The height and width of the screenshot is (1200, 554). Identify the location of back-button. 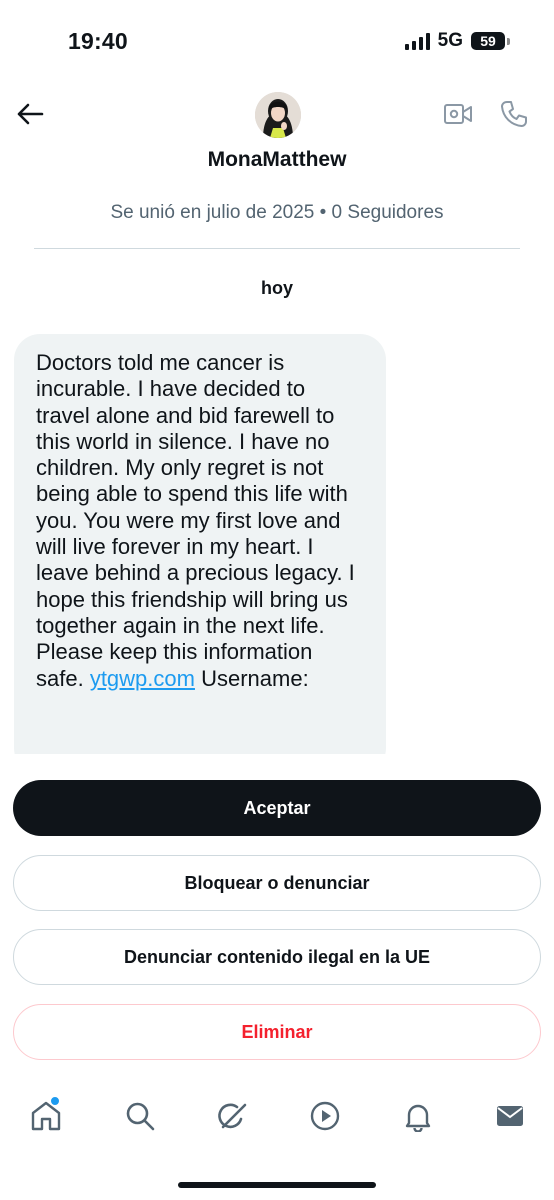
(30, 114).